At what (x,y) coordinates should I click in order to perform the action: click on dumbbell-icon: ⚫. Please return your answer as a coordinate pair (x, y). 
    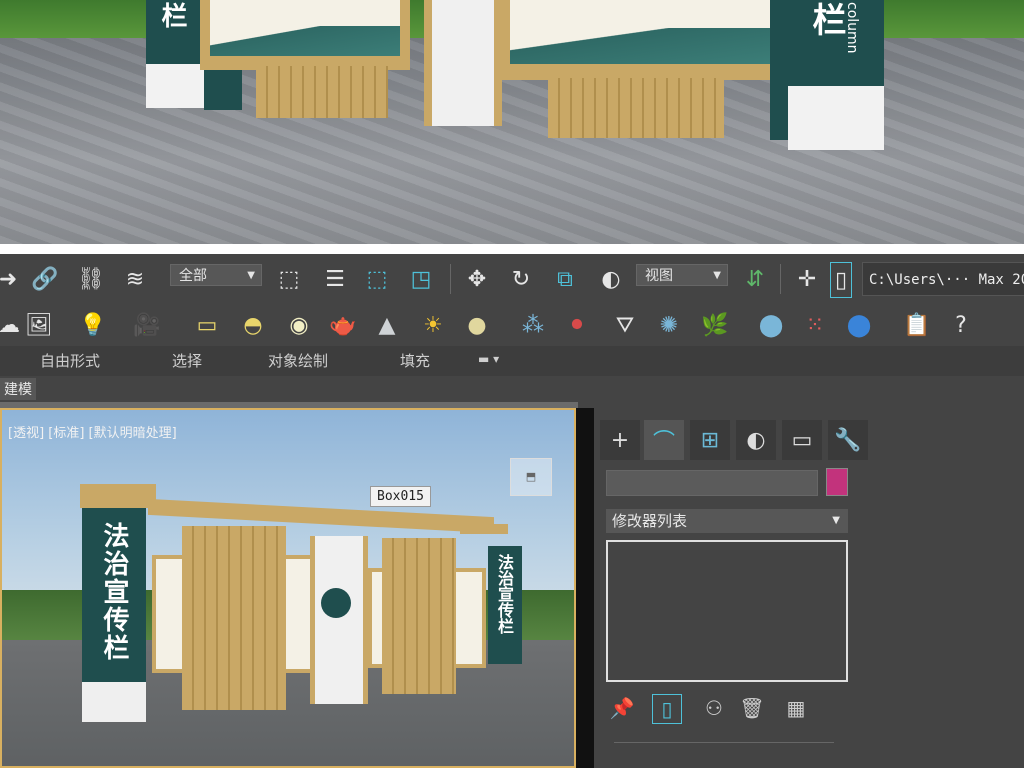
    Looking at the image, I should click on (577, 325).